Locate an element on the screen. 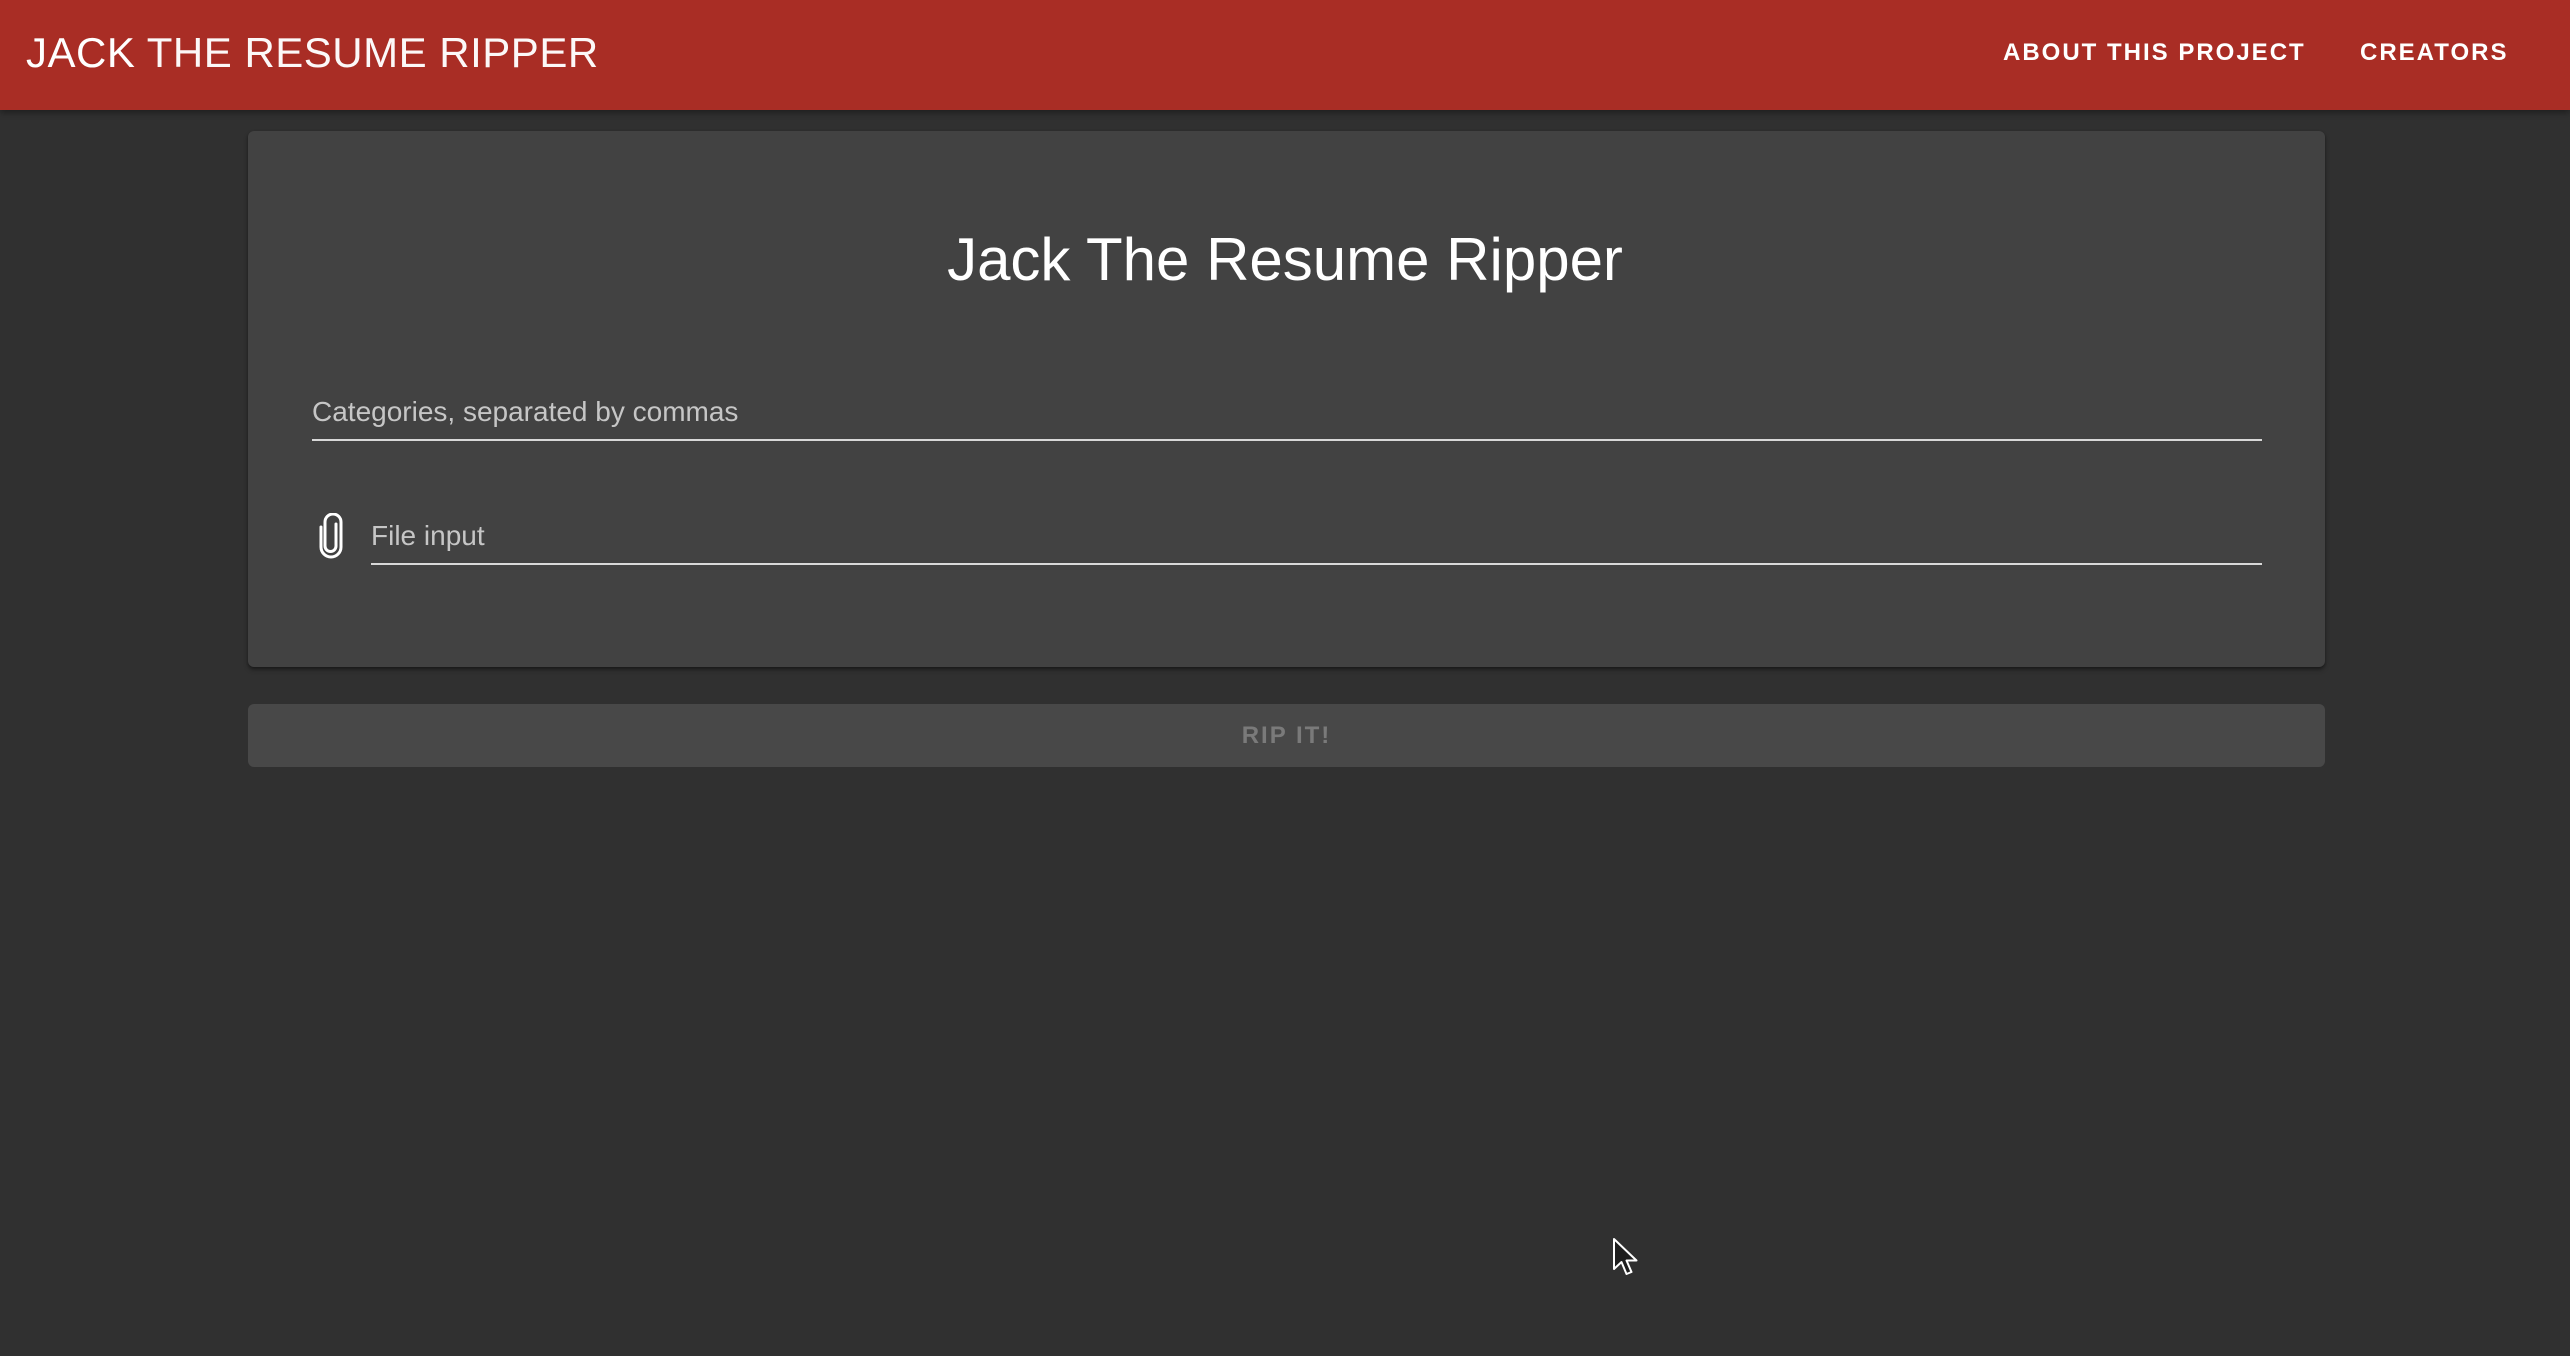 This screenshot has width=2570, height=1356. categories-input is located at coordinates (1287, 412).